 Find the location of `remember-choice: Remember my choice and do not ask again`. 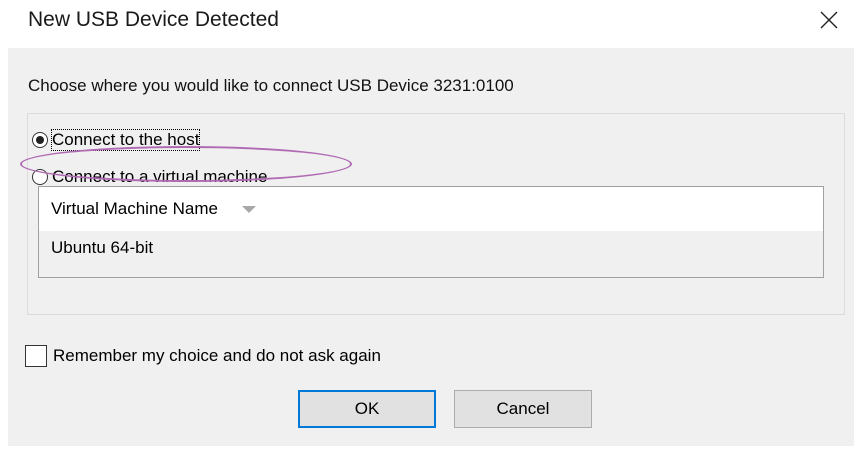

remember-choice: Remember my choice and do not ask again is located at coordinates (203, 356).